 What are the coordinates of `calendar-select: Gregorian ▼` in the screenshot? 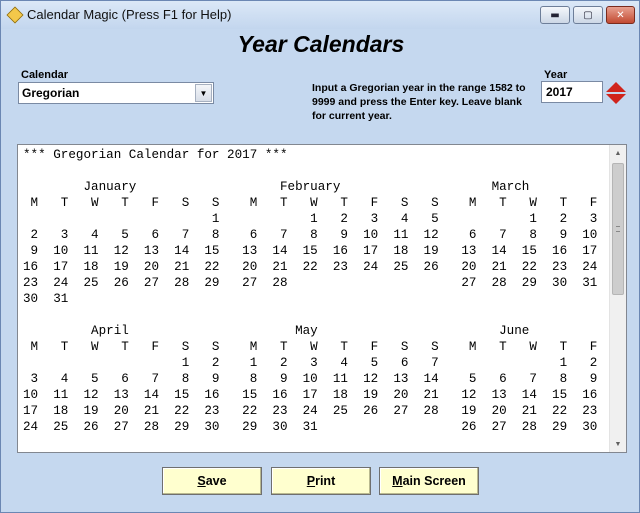 It's located at (116, 93).